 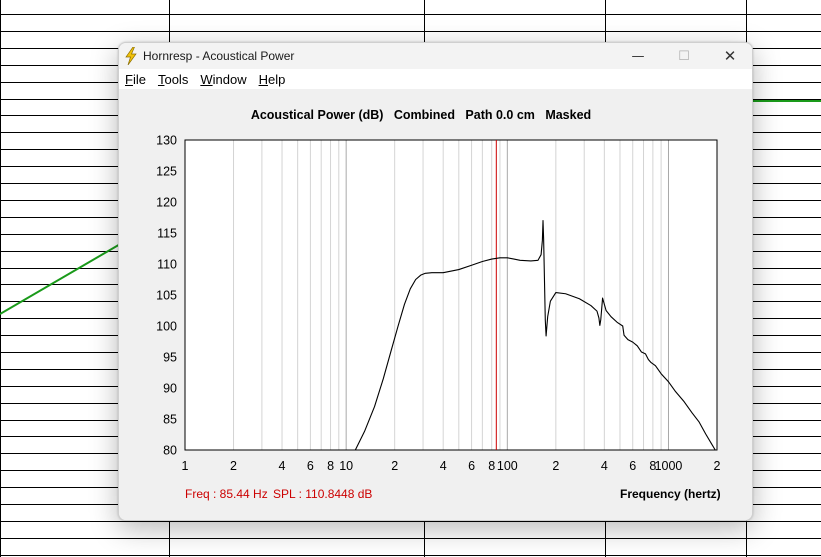 What do you see at coordinates (507, 466) in the screenshot?
I see `x-tick-label: 100` at bounding box center [507, 466].